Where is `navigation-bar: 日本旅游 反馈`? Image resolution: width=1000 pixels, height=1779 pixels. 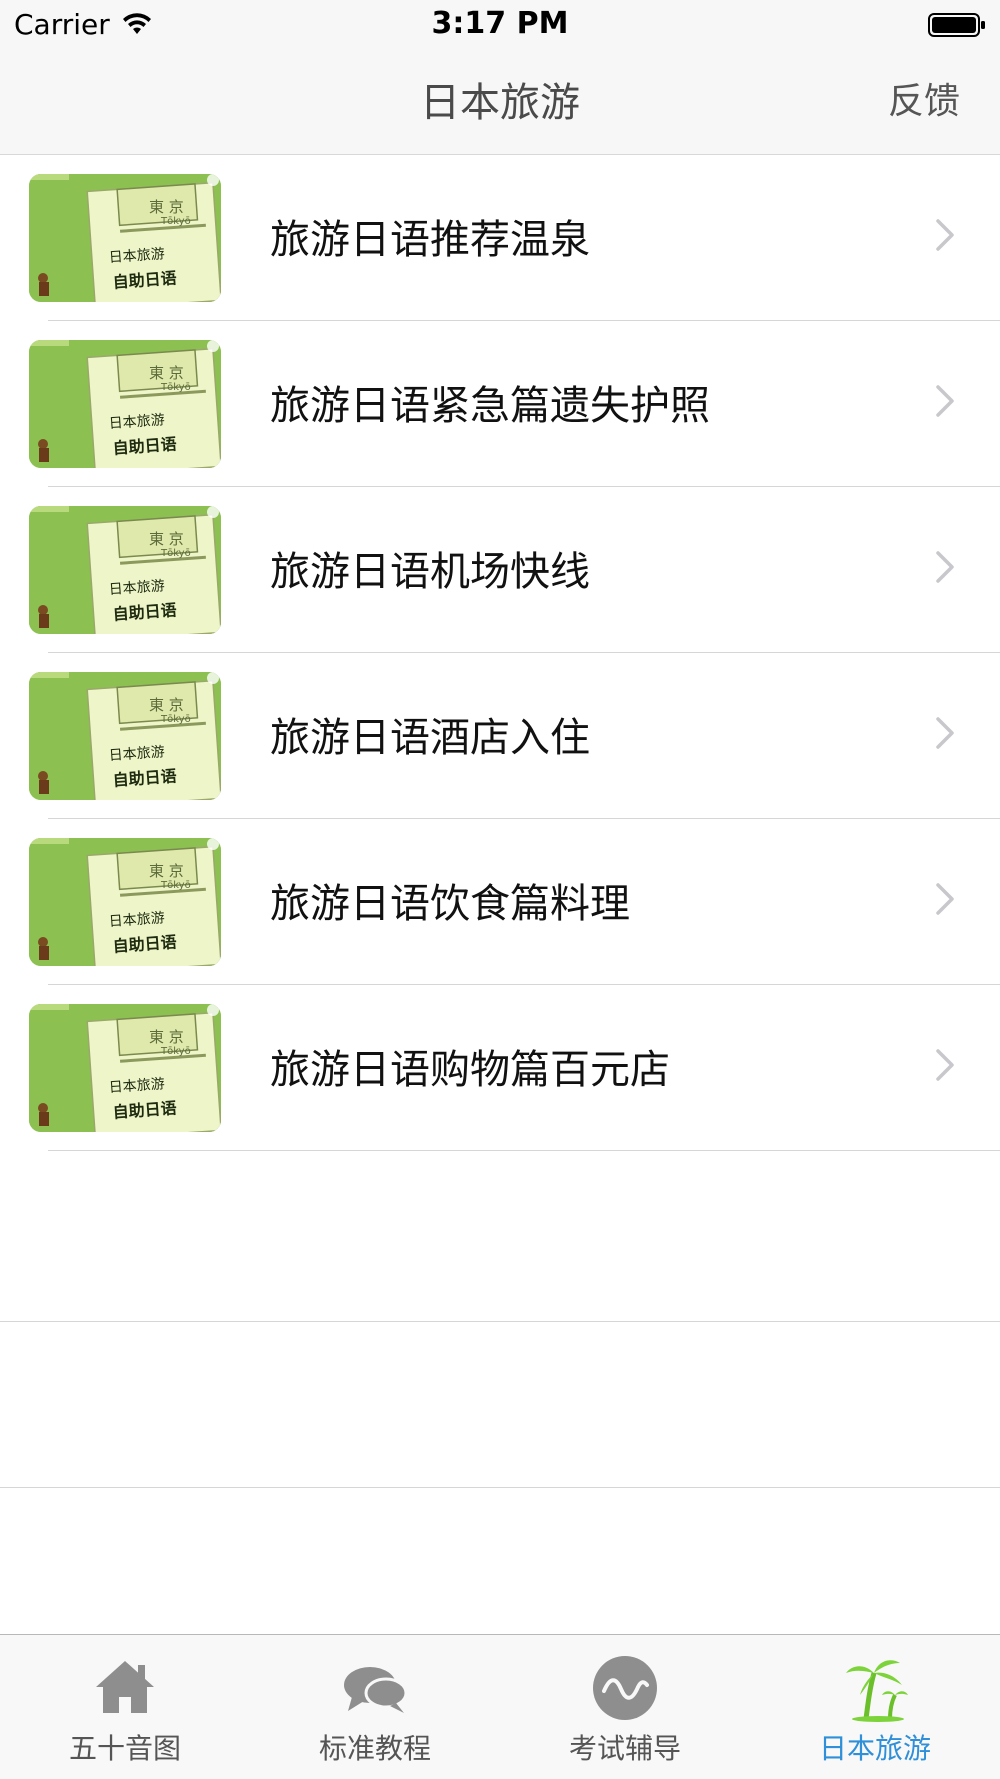 navigation-bar: 日本旅游 反馈 is located at coordinates (500, 102).